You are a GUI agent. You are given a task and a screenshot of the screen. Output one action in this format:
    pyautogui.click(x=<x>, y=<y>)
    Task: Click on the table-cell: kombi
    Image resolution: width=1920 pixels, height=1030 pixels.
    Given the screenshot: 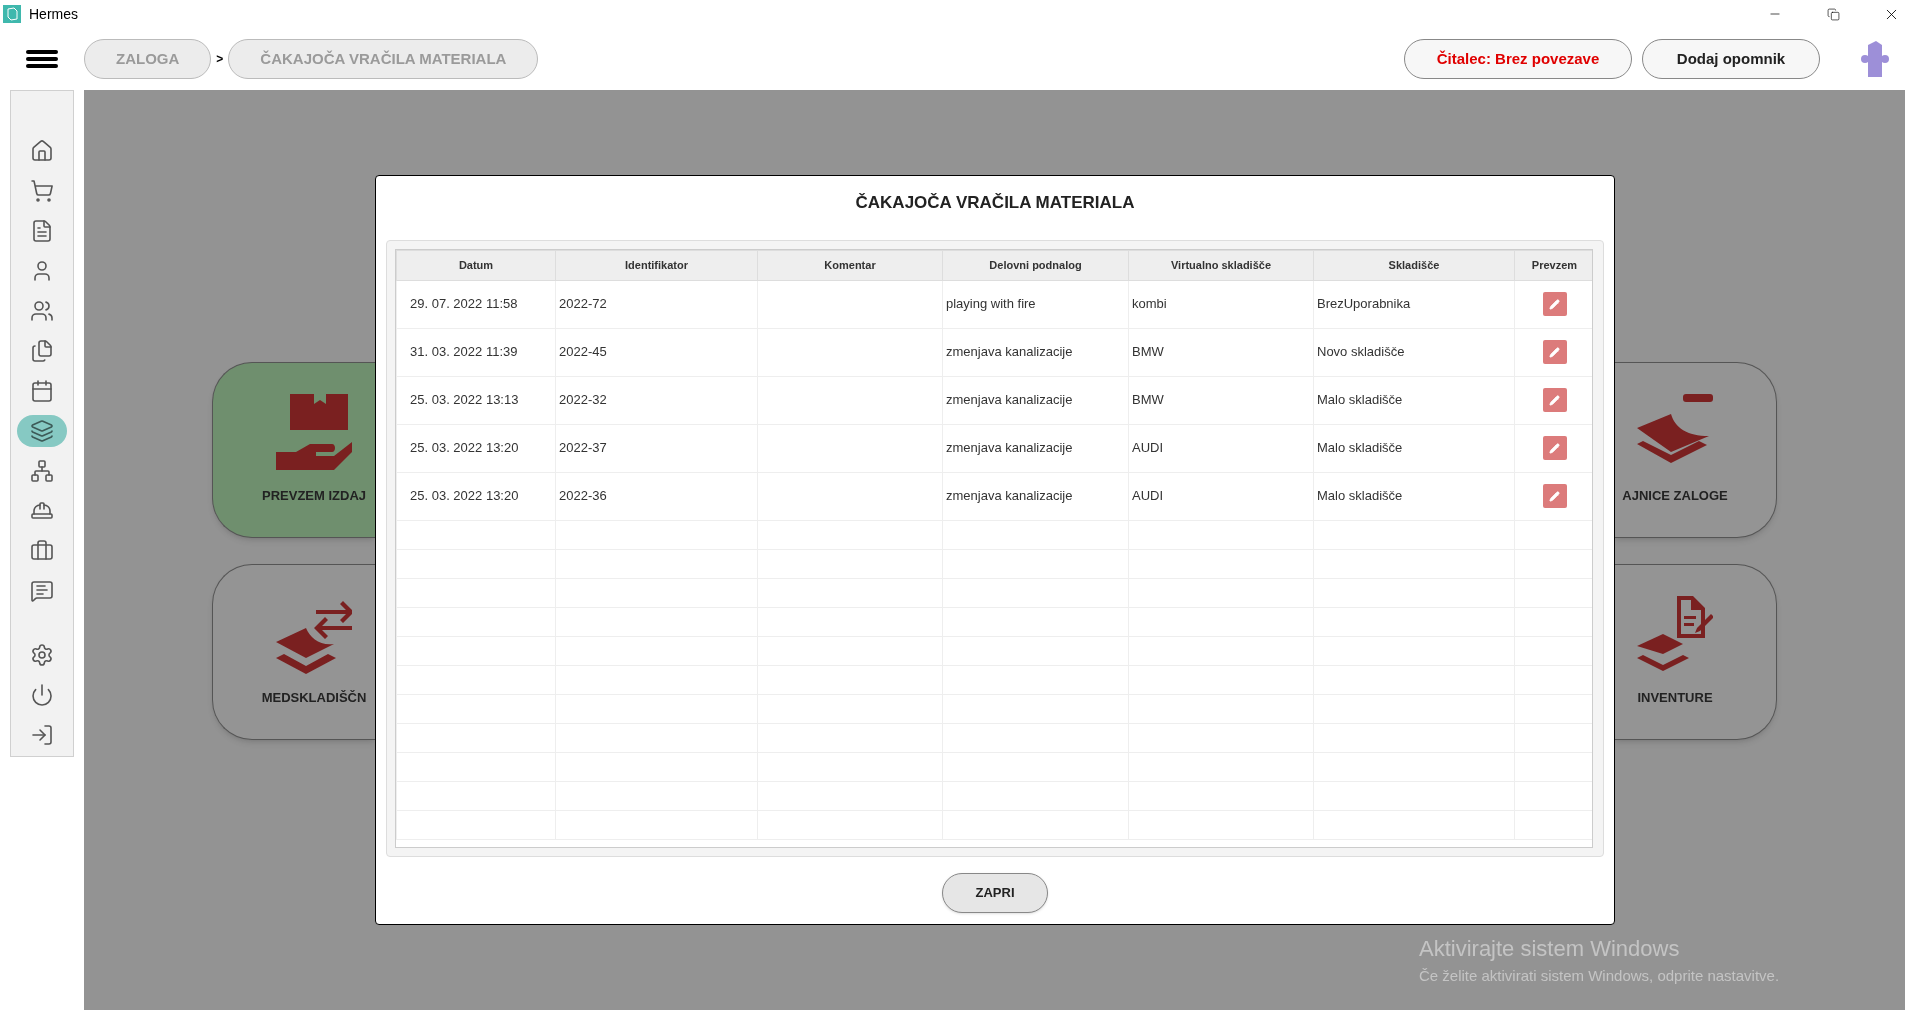 What is the action you would take?
    pyautogui.click(x=1221, y=304)
    